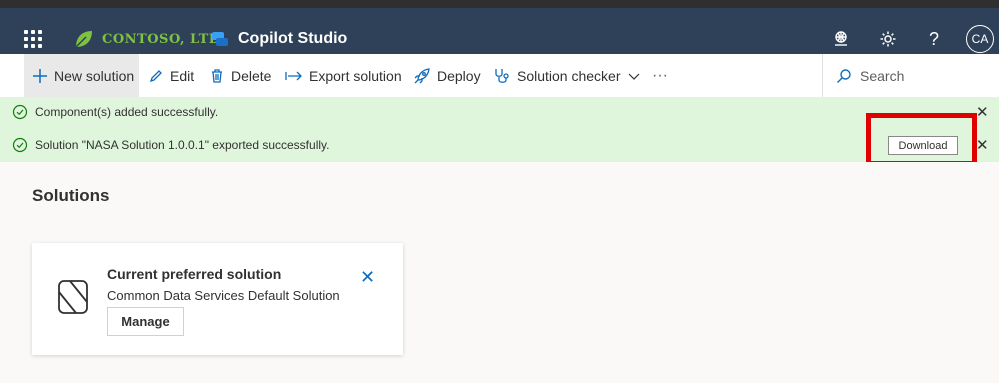 The height and width of the screenshot is (383, 999). I want to click on chevron-down-icon, so click(633, 76).